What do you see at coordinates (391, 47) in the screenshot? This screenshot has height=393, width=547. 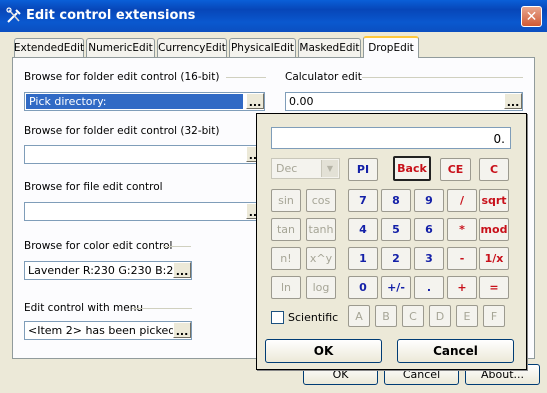 I see `tab-dropedit: DropEdit` at bounding box center [391, 47].